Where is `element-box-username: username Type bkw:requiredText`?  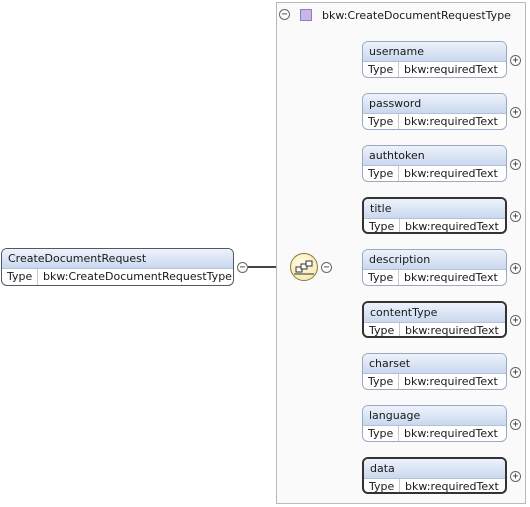 element-box-username: username Type bkw:requiredText is located at coordinates (434, 59).